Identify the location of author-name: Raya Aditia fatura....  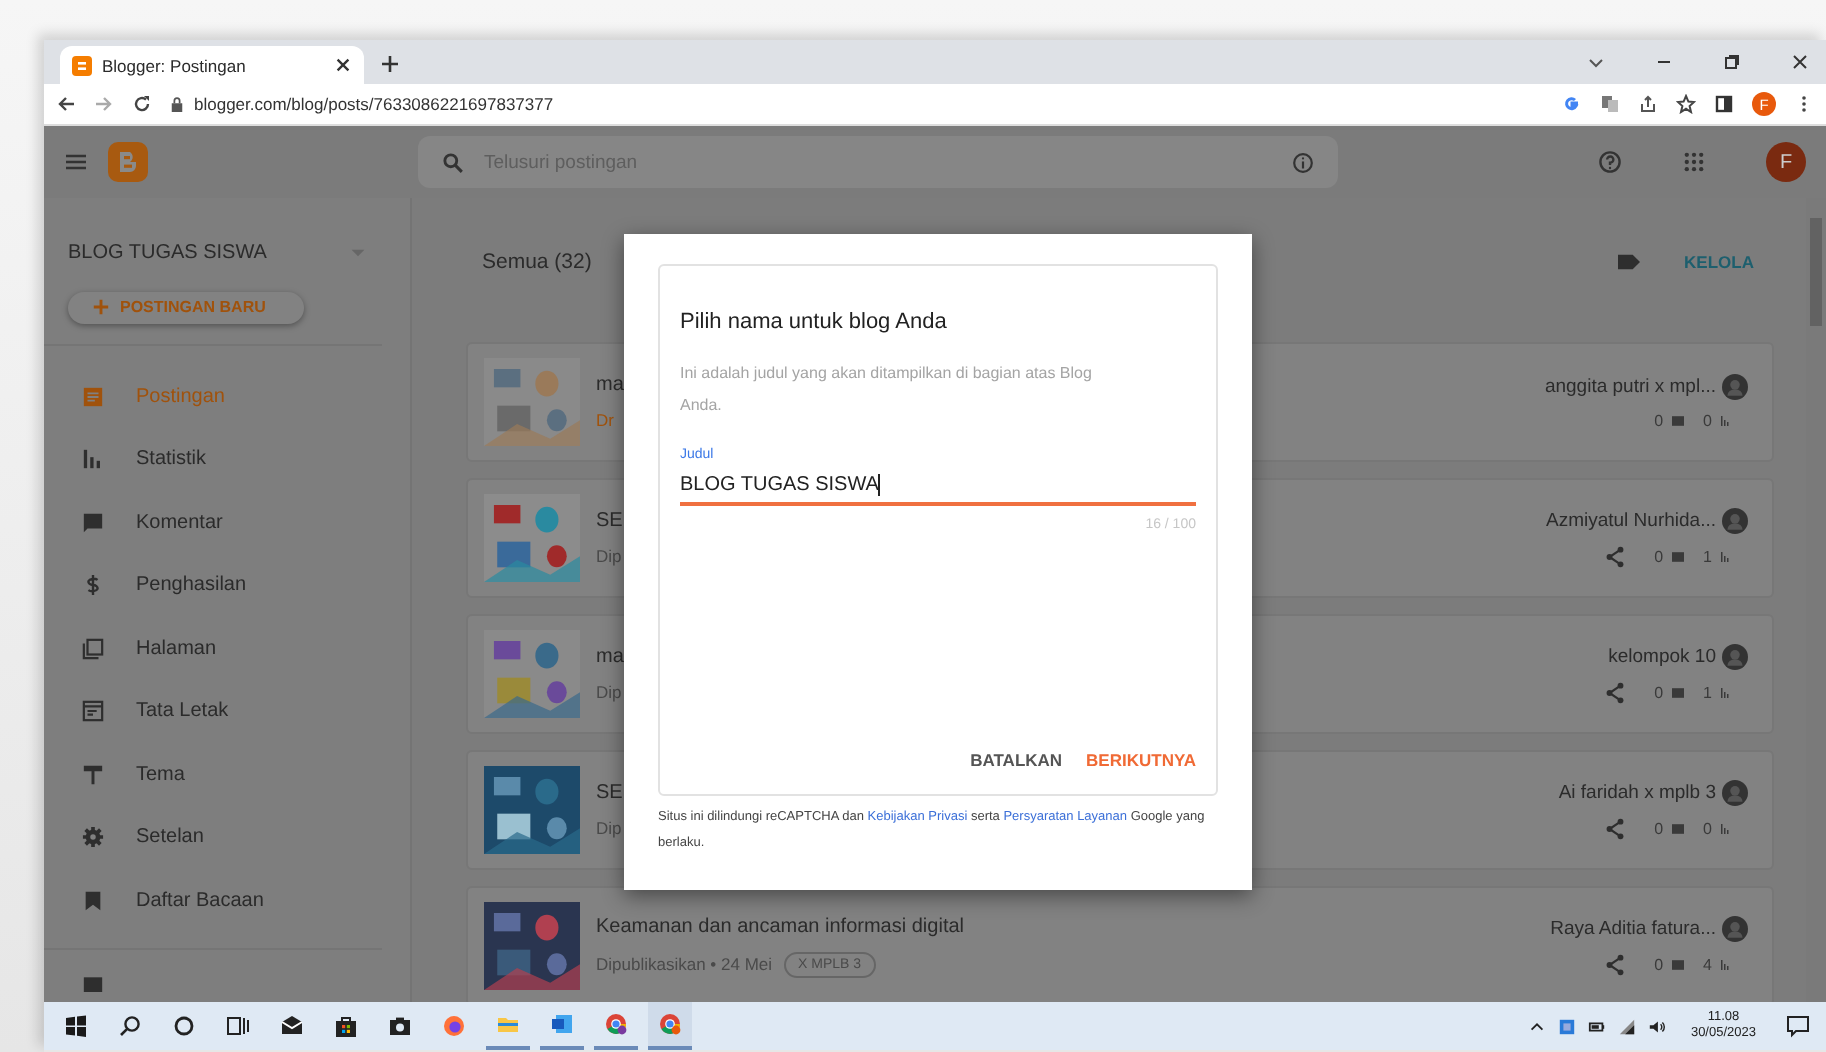
(1633, 929).